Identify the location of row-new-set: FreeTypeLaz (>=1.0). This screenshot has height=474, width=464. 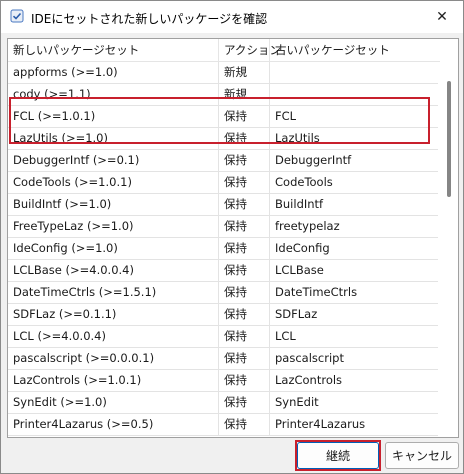
(113, 226).